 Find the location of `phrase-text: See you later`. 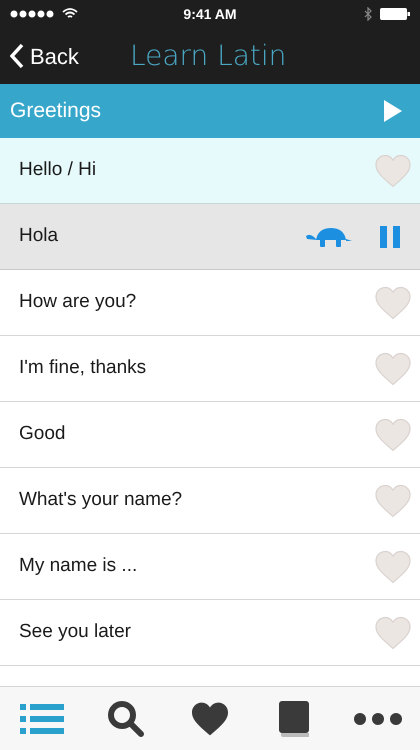

phrase-text: See you later is located at coordinates (75, 632).